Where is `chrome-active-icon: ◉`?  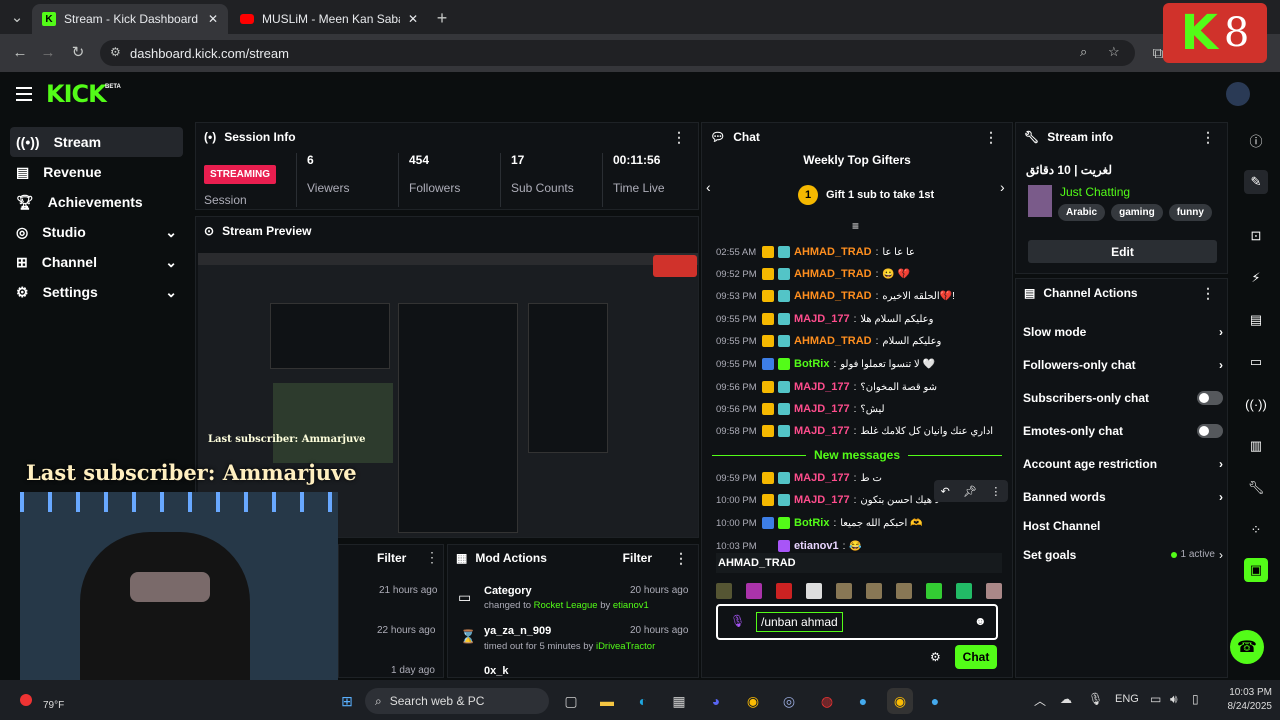
chrome-active-icon: ◉ is located at coordinates (900, 701).